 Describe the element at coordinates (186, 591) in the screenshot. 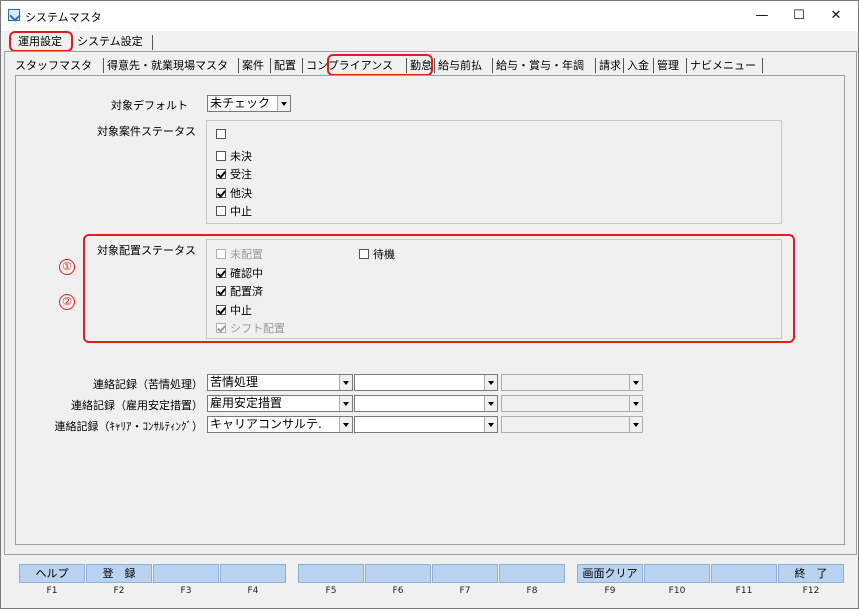

I see `function-key-label: F3` at that location.